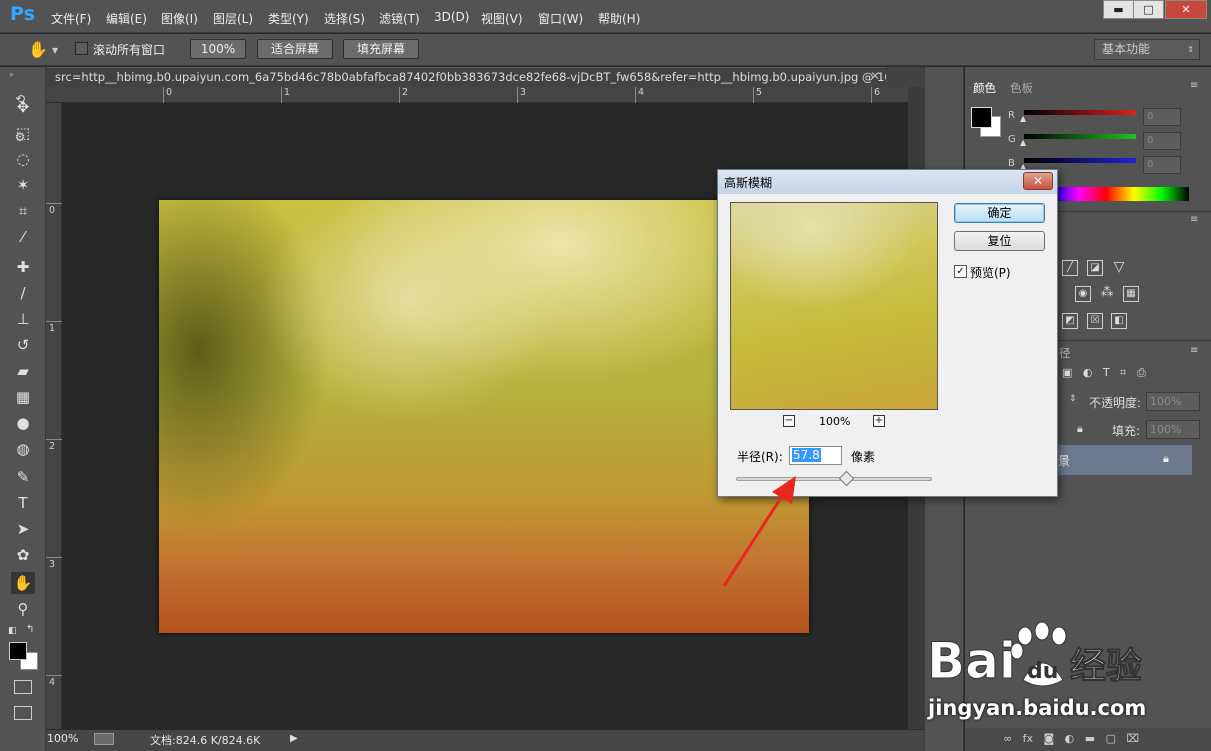  I want to click on tab-swatches: 色板, so click(1021, 88).